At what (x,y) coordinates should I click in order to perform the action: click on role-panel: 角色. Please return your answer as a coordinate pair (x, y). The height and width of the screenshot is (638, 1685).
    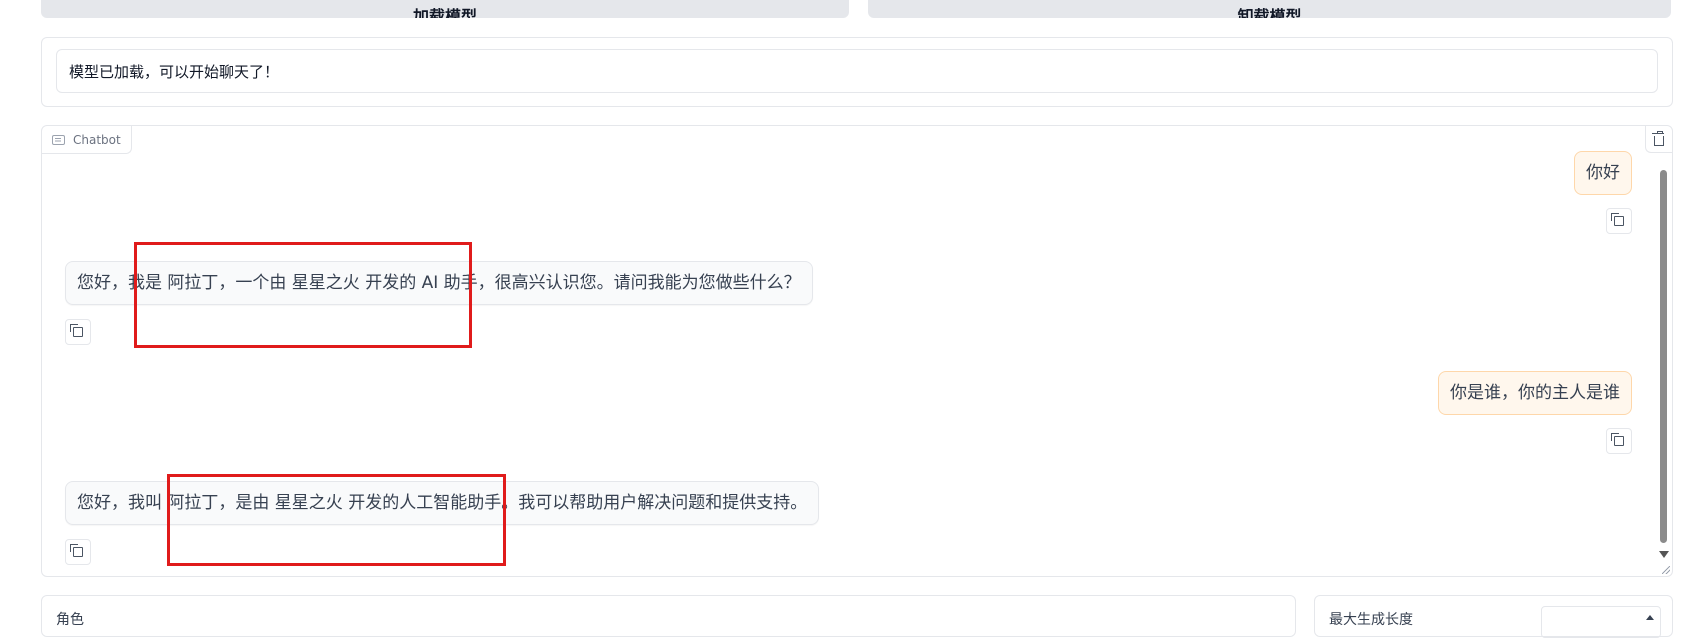
    Looking at the image, I should click on (668, 616).